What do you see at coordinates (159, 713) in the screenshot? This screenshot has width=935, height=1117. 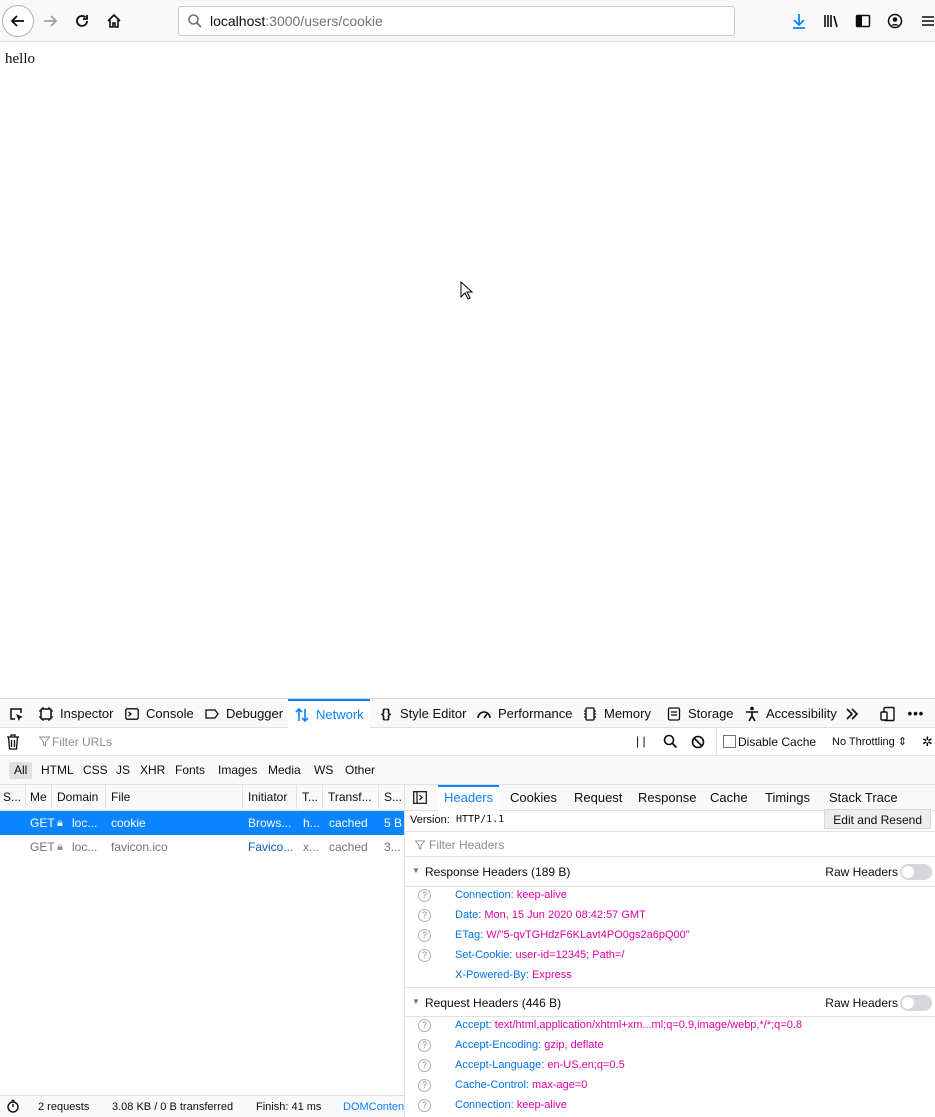 I see `tab-console: Console` at bounding box center [159, 713].